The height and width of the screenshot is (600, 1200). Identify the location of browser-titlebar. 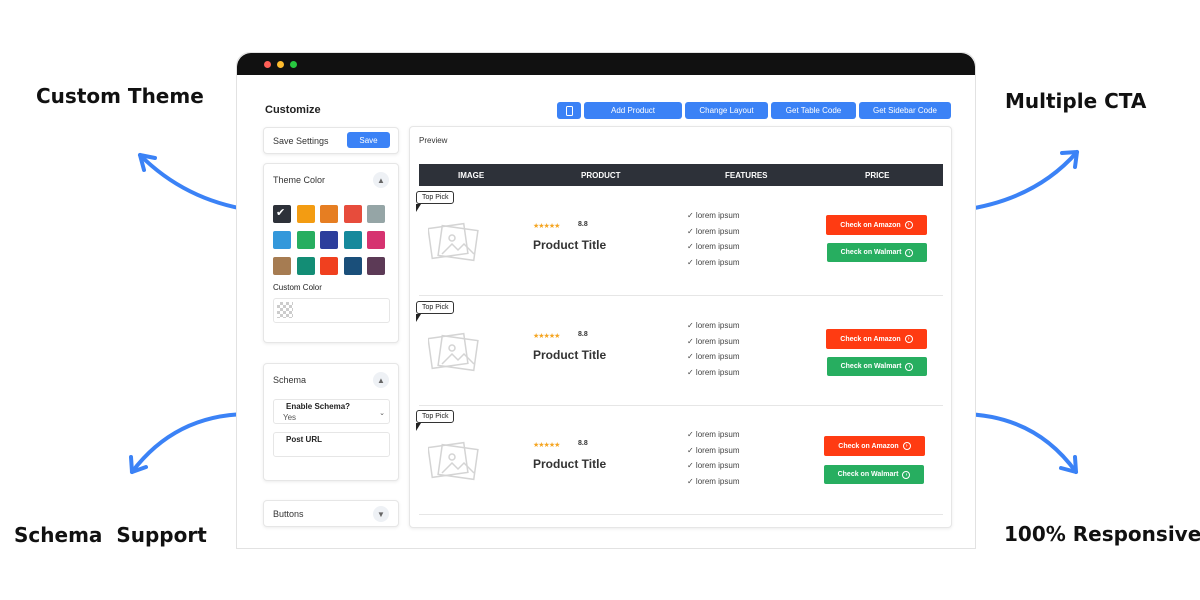
(606, 64).